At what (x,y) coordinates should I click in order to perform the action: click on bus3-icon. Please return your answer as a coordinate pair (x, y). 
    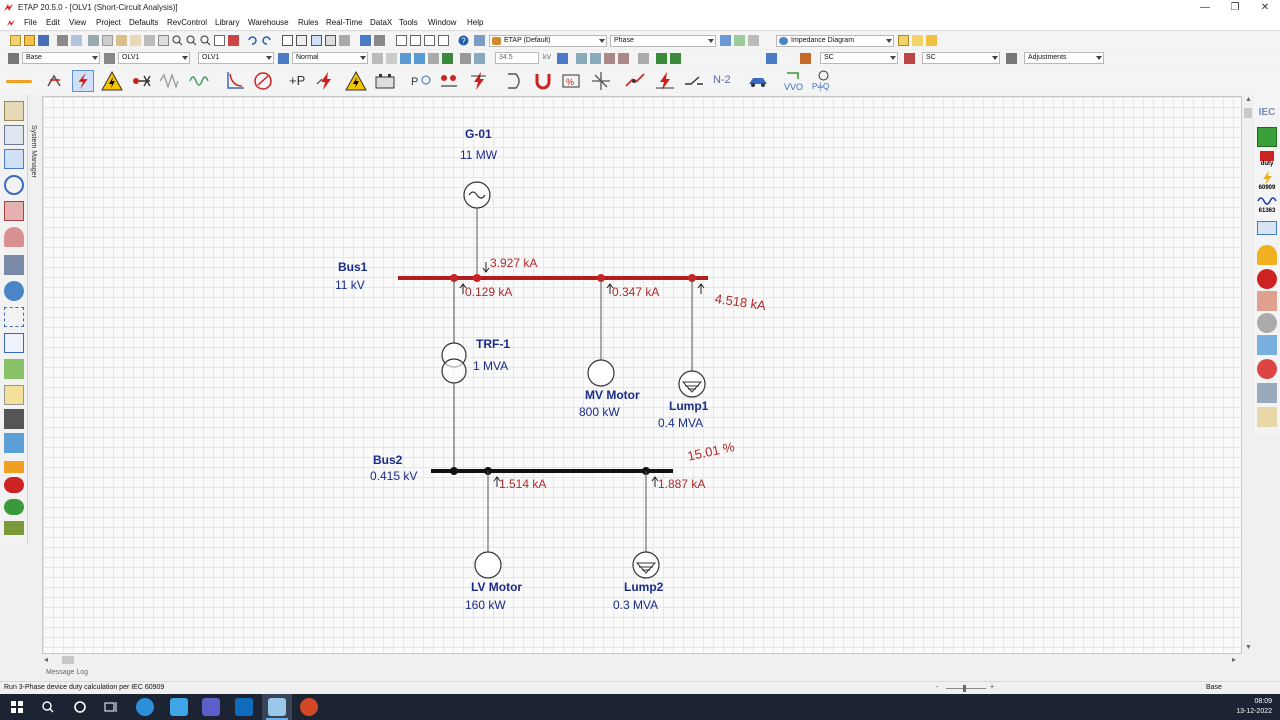
    Looking at the image, I should click on (609, 58).